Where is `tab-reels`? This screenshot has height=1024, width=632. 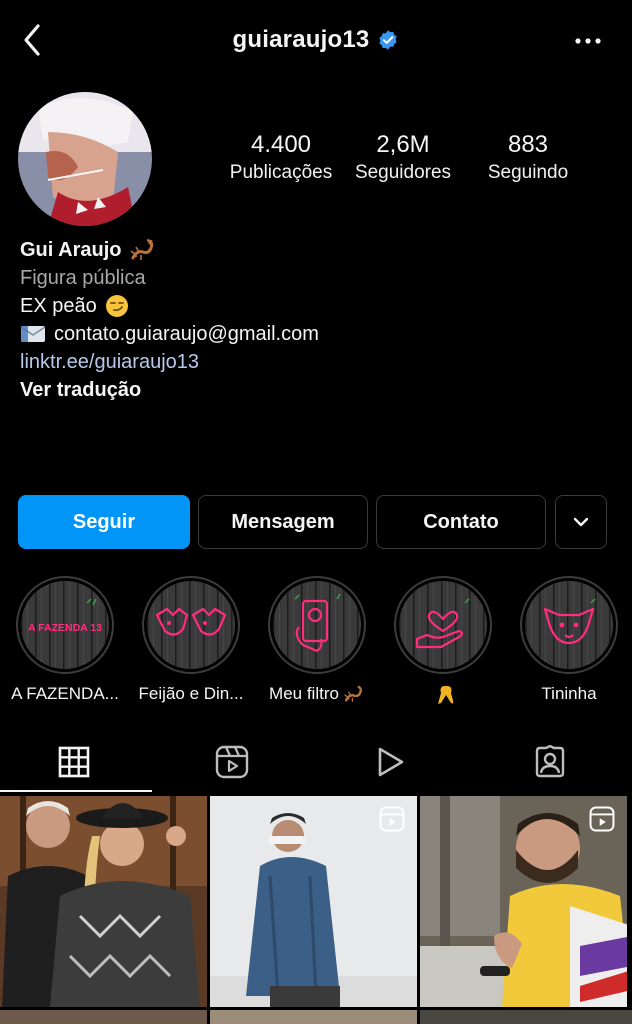 tab-reels is located at coordinates (232, 762).